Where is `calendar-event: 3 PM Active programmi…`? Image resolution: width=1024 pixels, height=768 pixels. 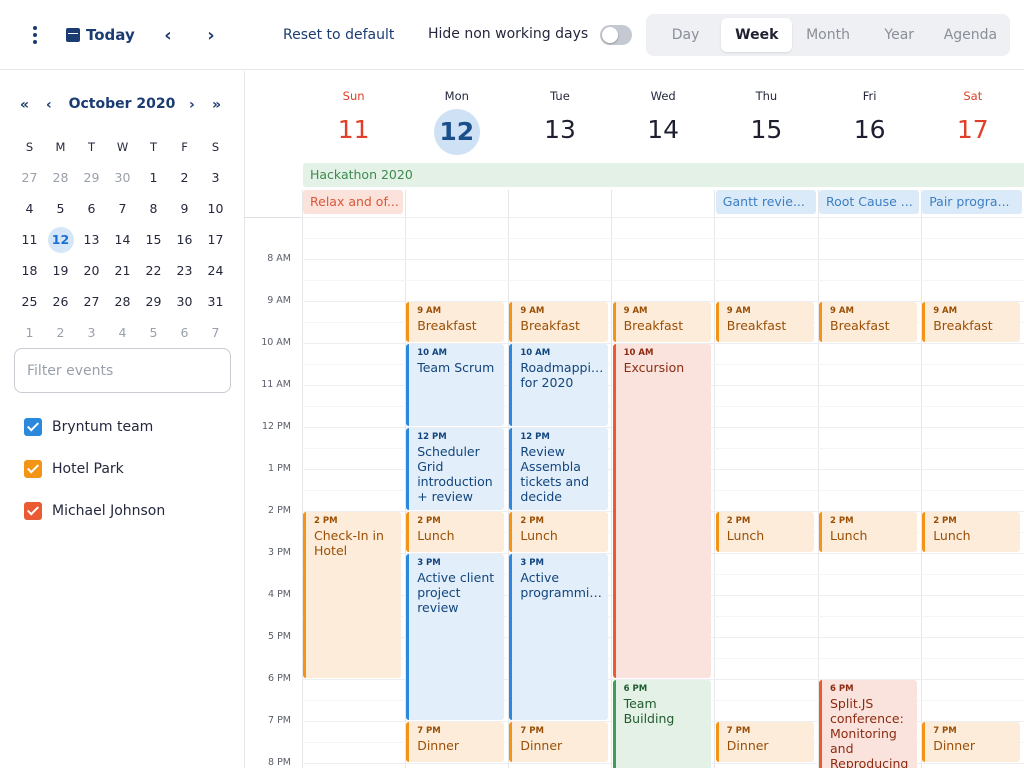 calendar-event: 3 PM Active programmi… is located at coordinates (558, 637).